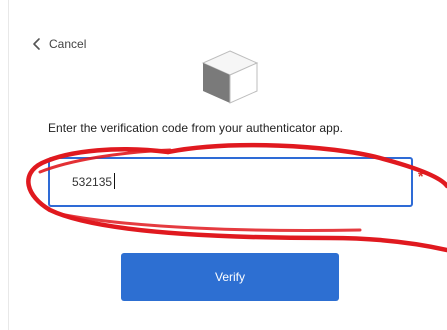  Describe the element at coordinates (230, 277) in the screenshot. I see `verify-button: Verify` at that location.